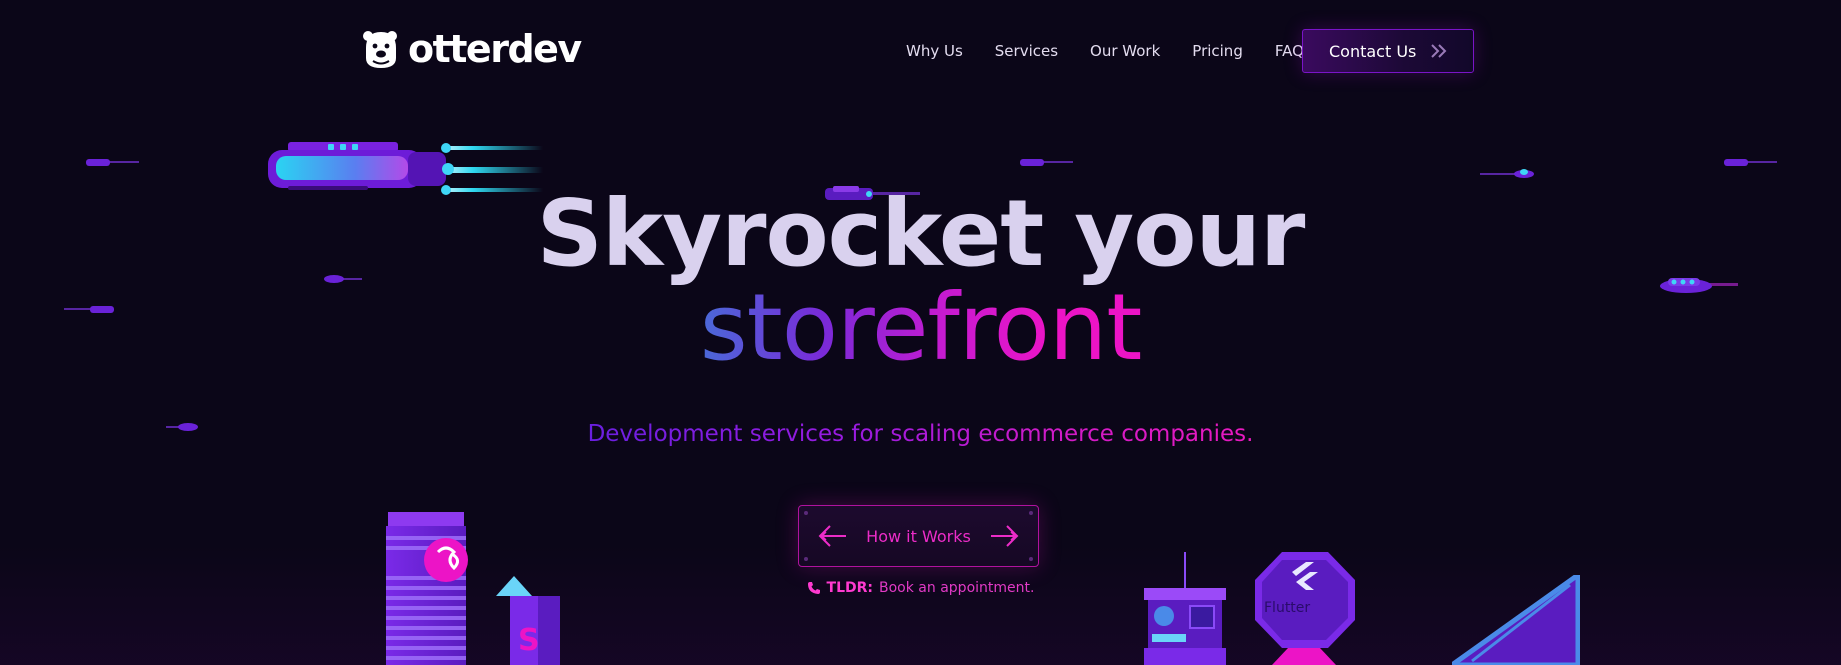 Image resolution: width=1841 pixels, height=665 pixels. I want to click on hero-title-gradient-text: storefront, so click(921, 327).